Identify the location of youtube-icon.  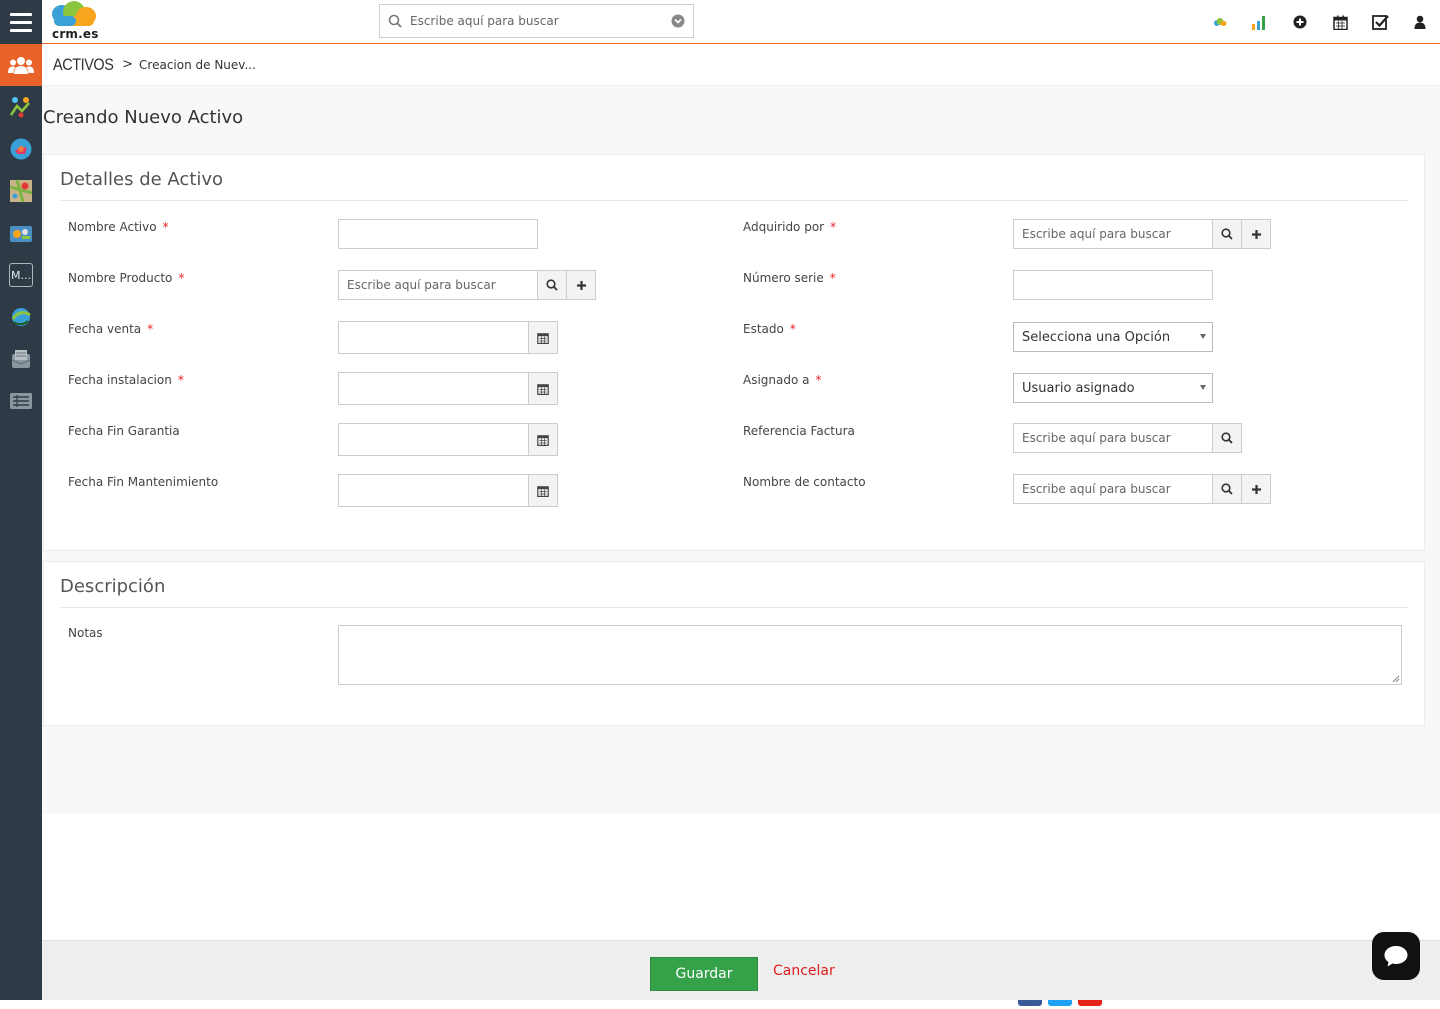
(1090, 1003).